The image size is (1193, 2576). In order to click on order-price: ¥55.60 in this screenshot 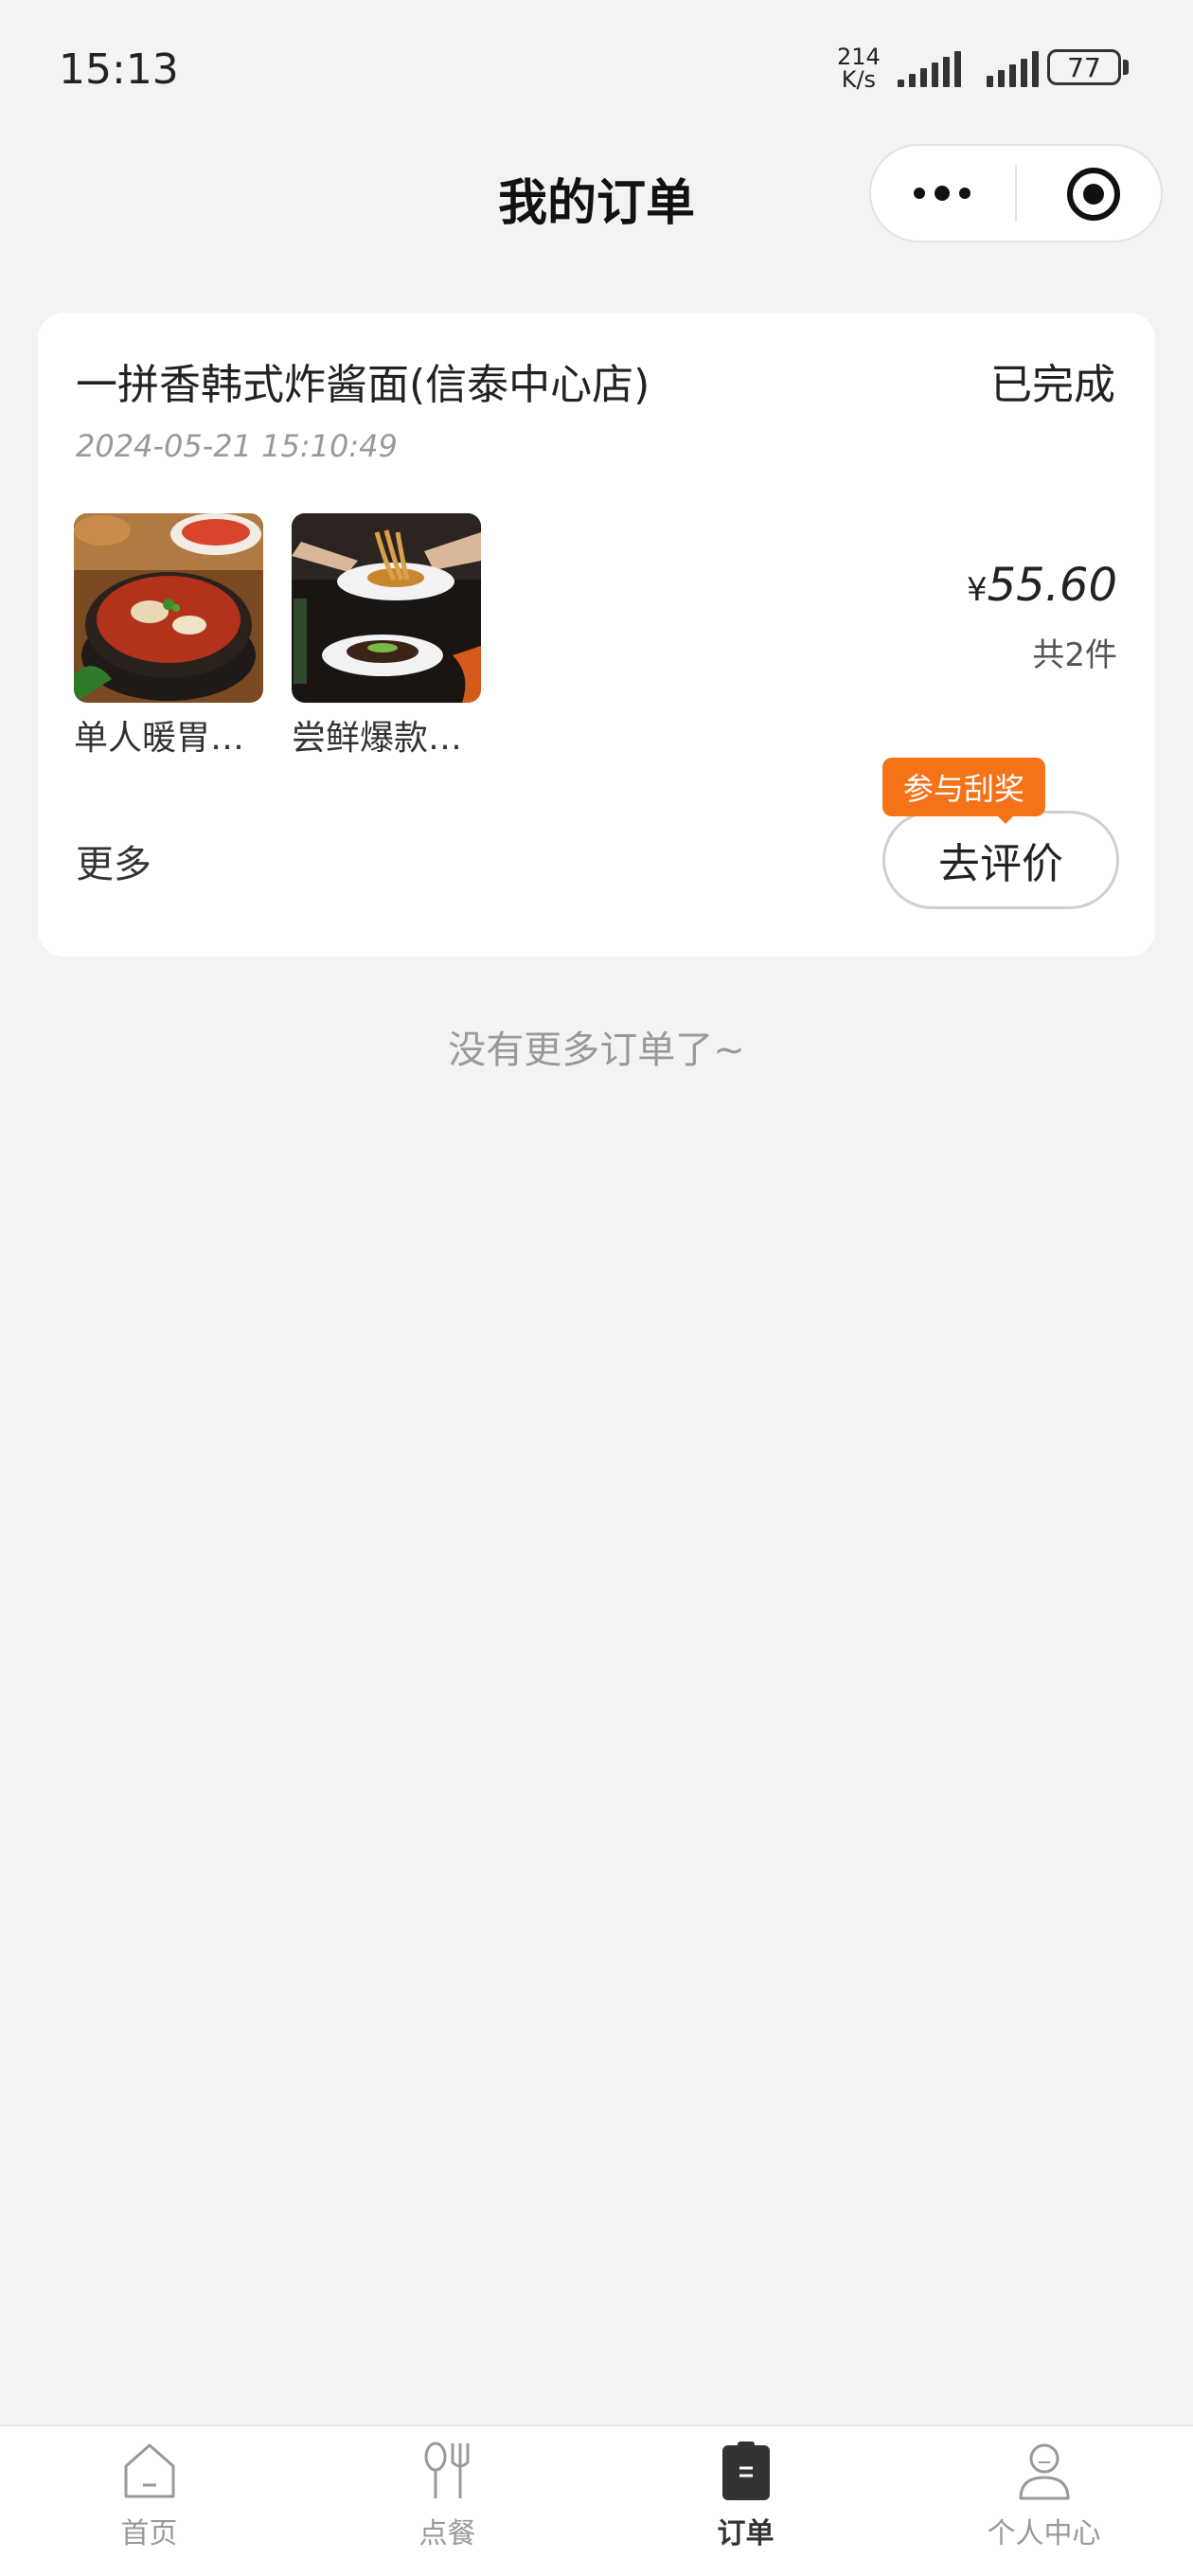, I will do `click(1042, 585)`.